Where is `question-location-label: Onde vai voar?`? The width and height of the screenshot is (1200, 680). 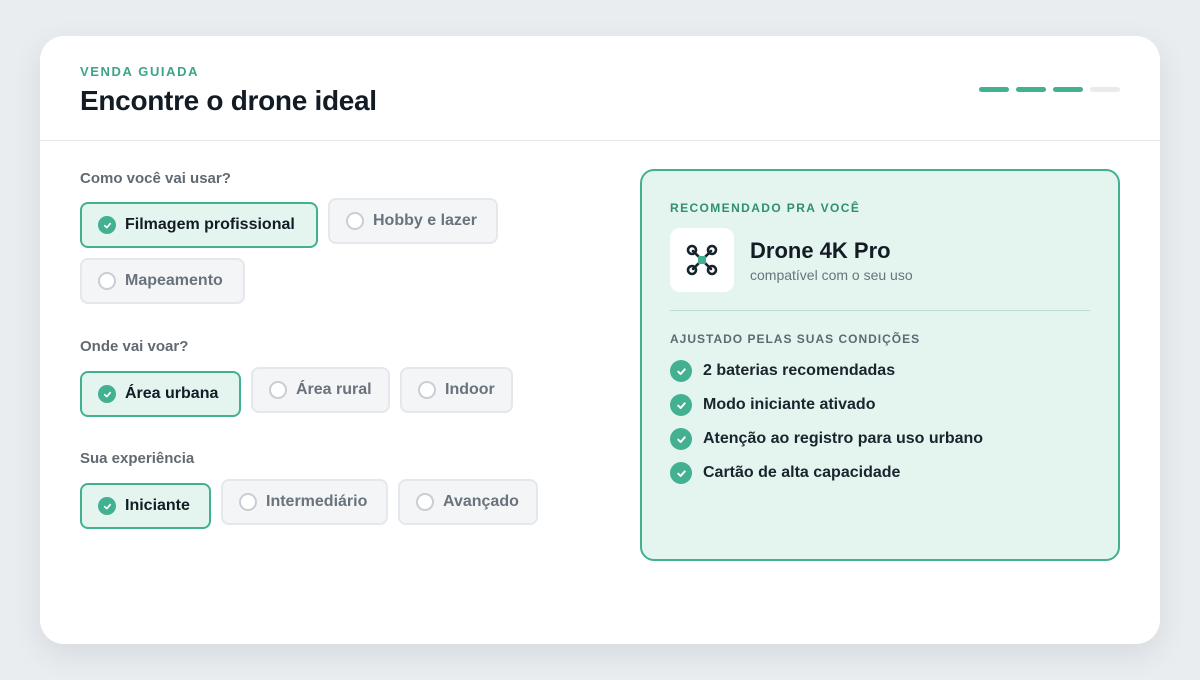 question-location-label: Onde vai voar? is located at coordinates (134, 346).